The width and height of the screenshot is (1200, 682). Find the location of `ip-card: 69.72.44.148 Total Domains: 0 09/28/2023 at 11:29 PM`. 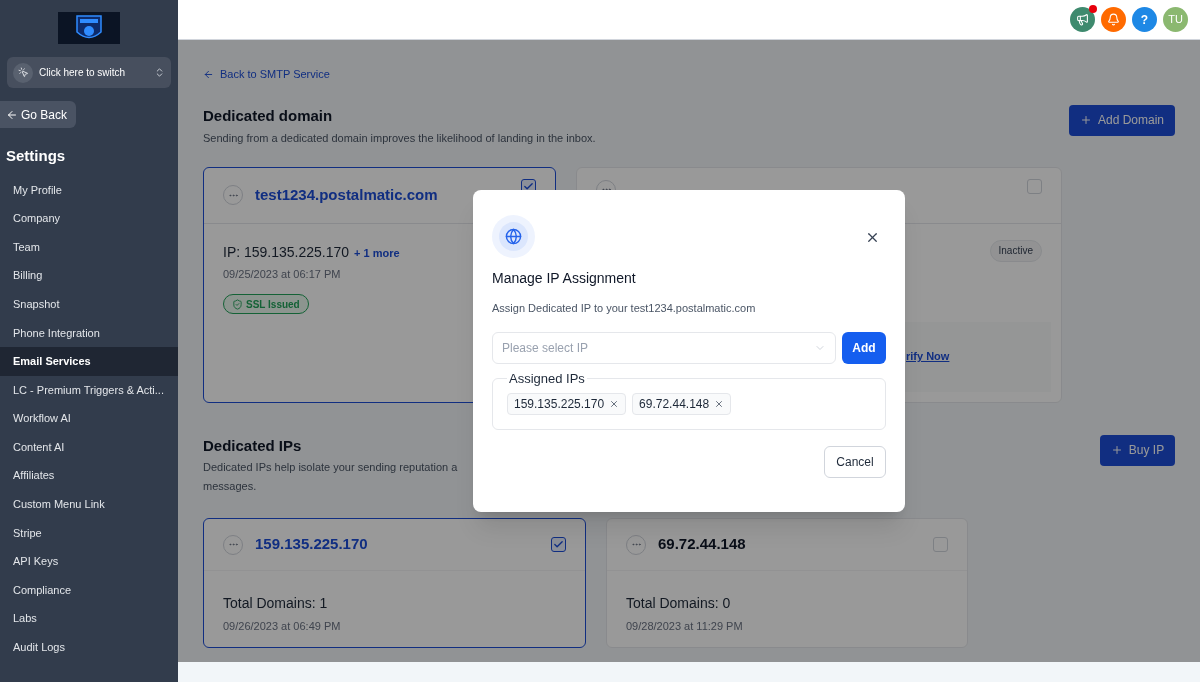

ip-card: 69.72.44.148 Total Domains: 0 09/28/2023 at 11:29 PM is located at coordinates (787, 583).